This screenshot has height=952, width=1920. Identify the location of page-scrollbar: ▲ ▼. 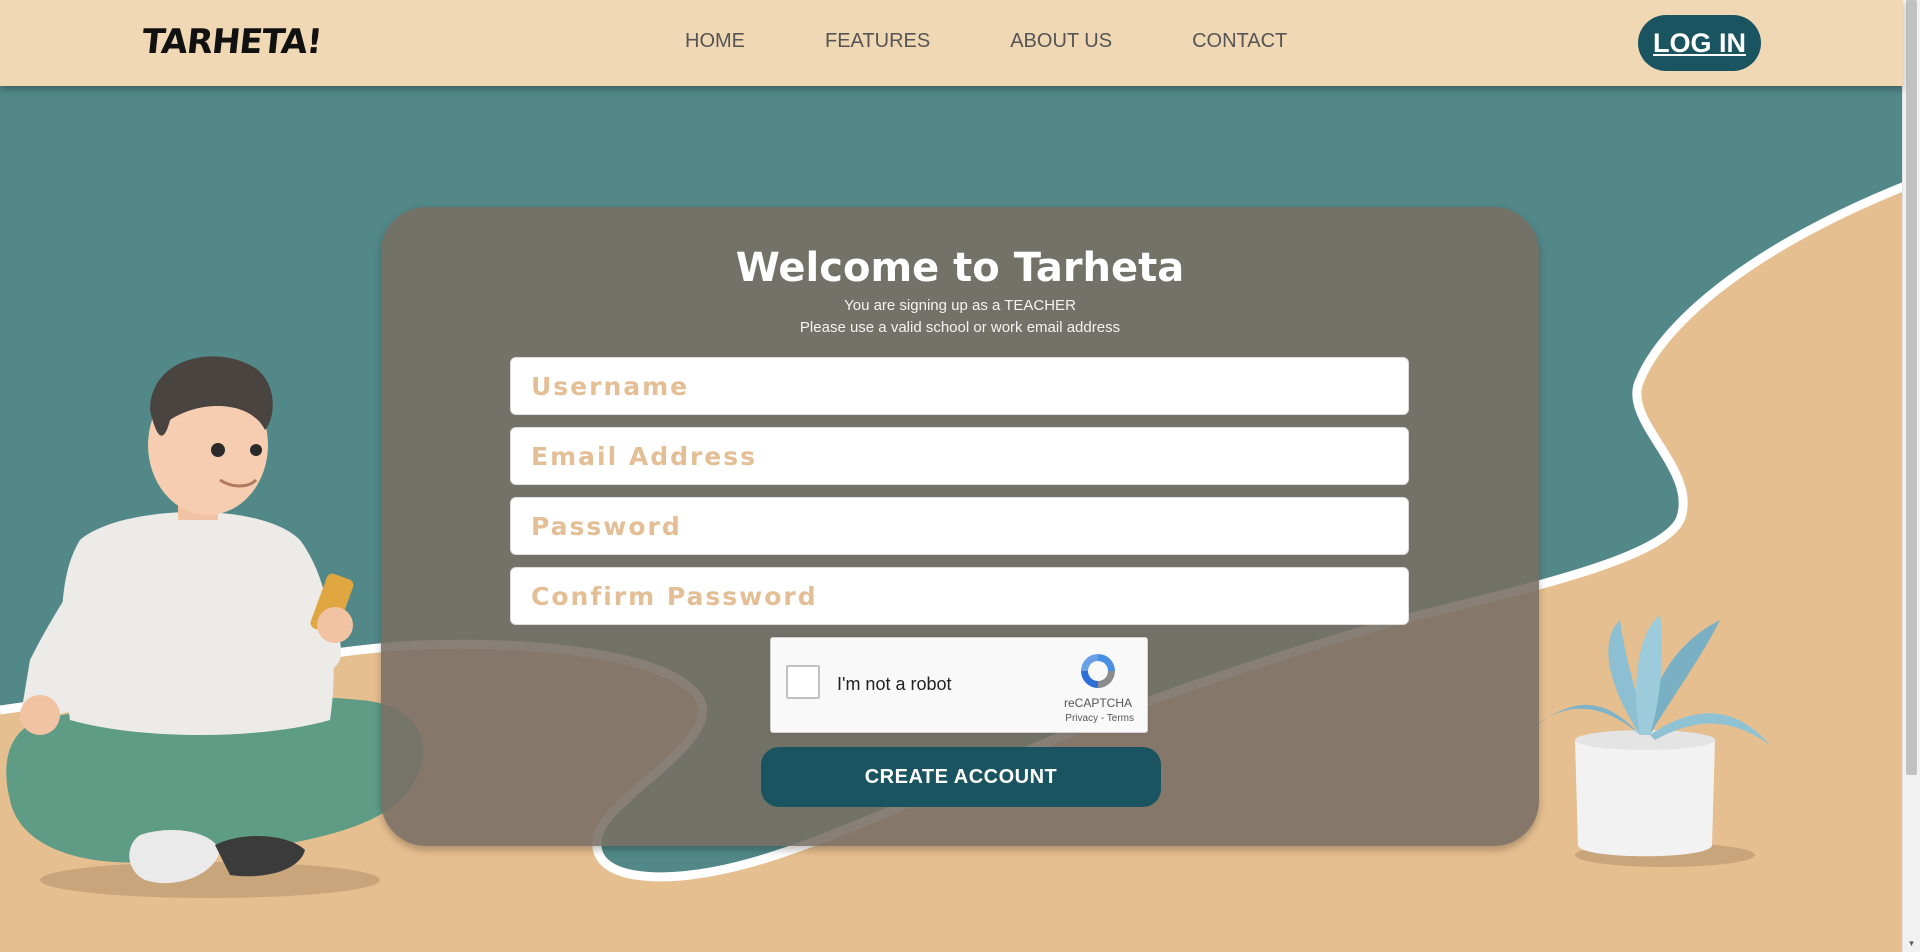
(1911, 476).